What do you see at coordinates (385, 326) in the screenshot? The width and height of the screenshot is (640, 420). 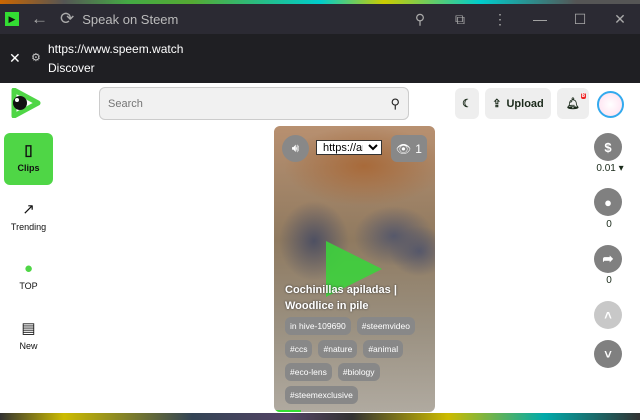 I see `tag: #steemvideo` at bounding box center [385, 326].